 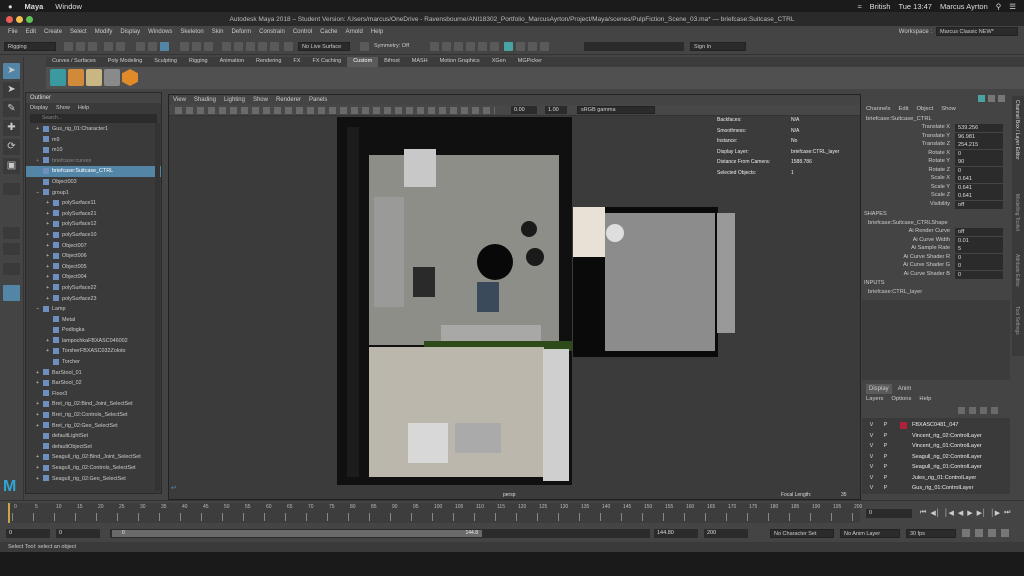 What do you see at coordinates (634, 46) in the screenshot?
I see `command-input` at bounding box center [634, 46].